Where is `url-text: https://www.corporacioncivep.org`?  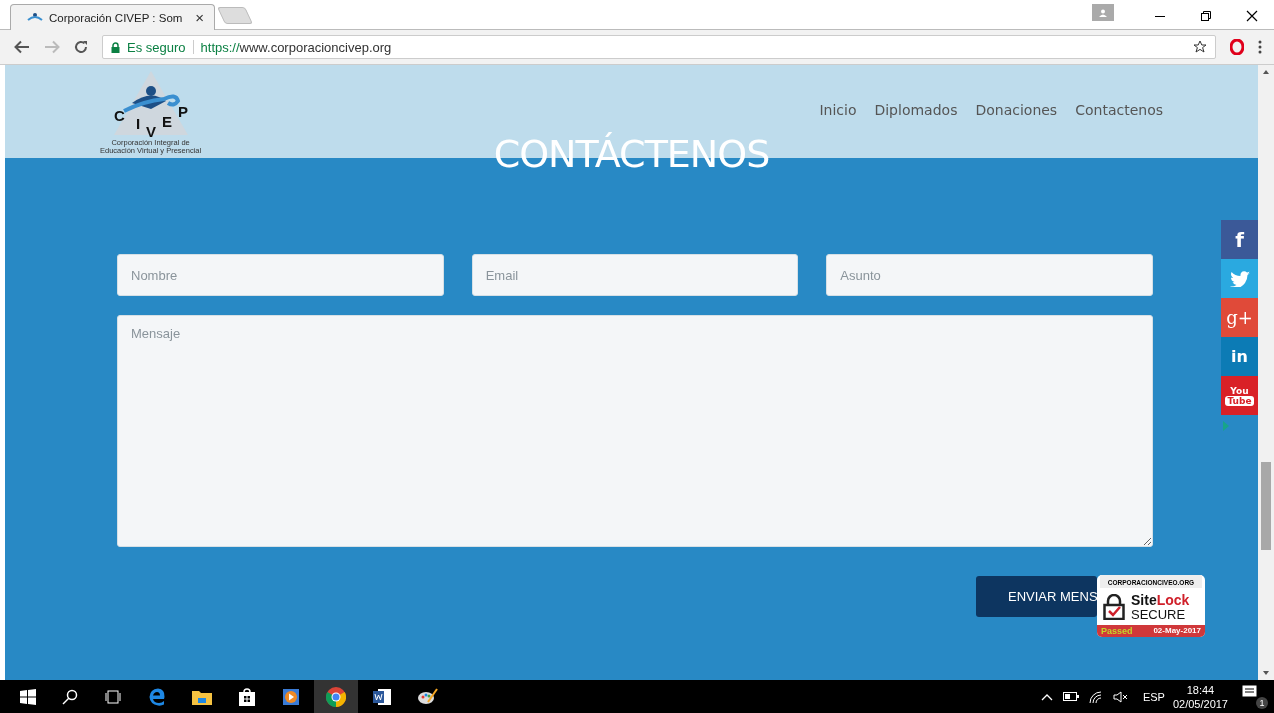 url-text: https://www.corporacioncivep.org is located at coordinates (296, 47).